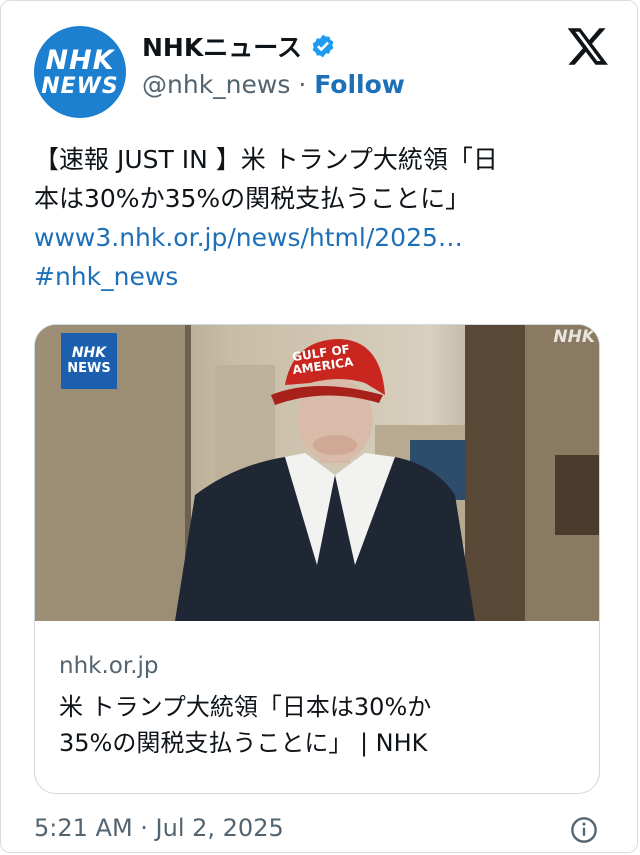 The image size is (640, 855). I want to click on avatar: NHK NEWS, so click(80, 72).